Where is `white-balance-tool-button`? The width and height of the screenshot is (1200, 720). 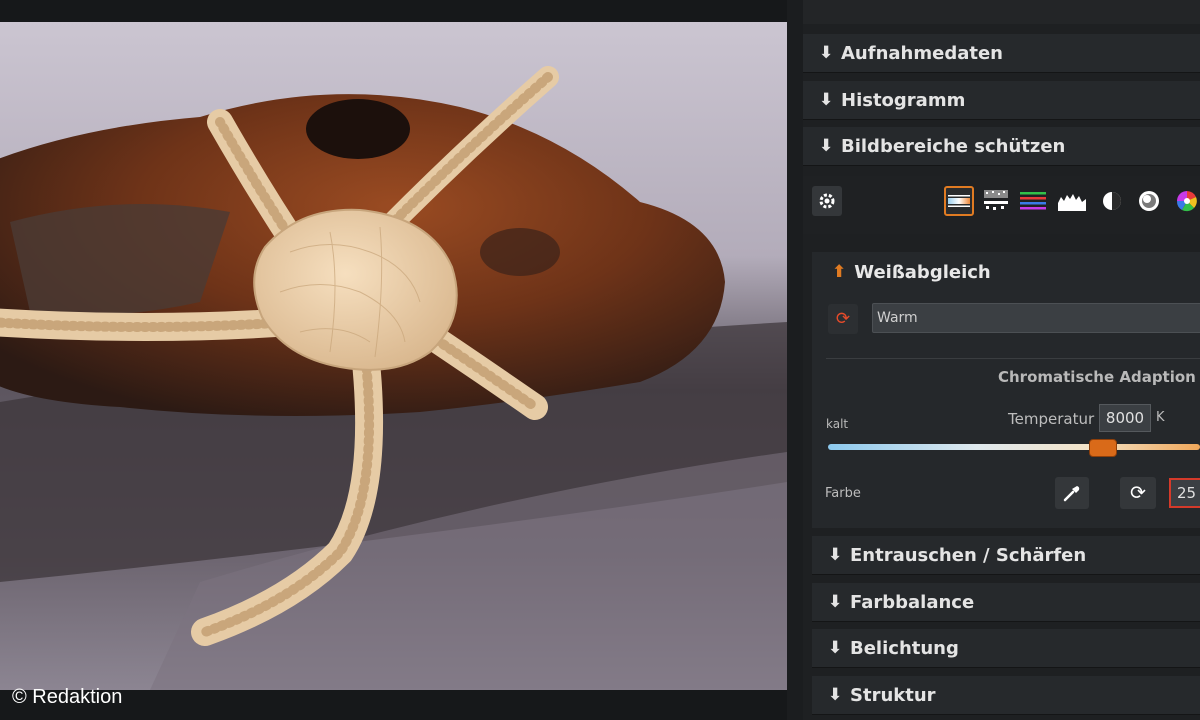
white-balance-tool-button is located at coordinates (959, 201).